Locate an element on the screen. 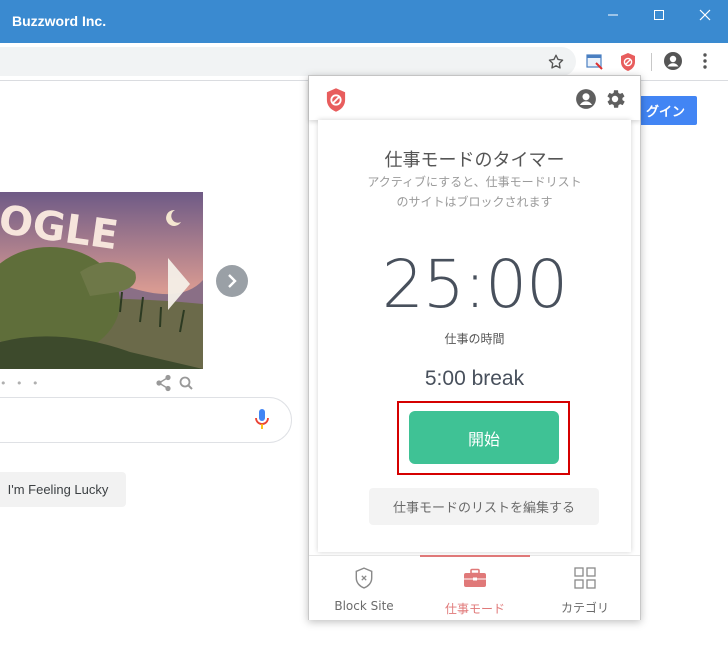 Image resolution: width=728 pixels, height=660 pixels. tab-block-site: Block Site is located at coordinates (364, 588).